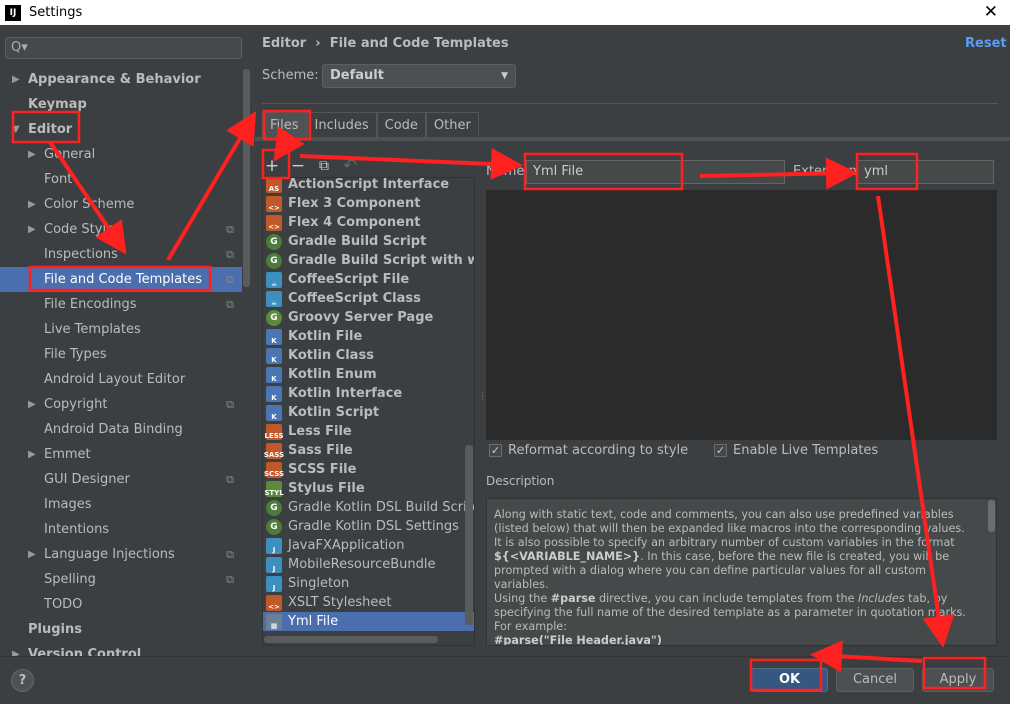 Image resolution: width=1010 pixels, height=704 pixels. I want to click on tab-other: Other, so click(452, 125).